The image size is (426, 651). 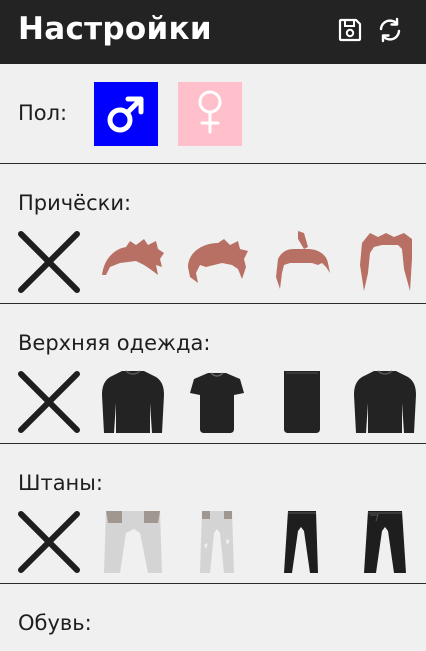 I want to click on hair-style-2-icon, so click(x=218, y=261).